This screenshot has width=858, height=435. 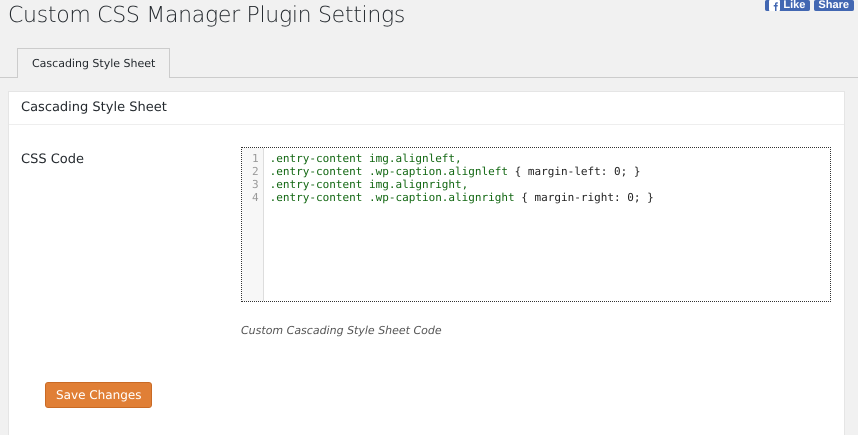 What do you see at coordinates (255, 158) in the screenshot?
I see `line-number: 1` at bounding box center [255, 158].